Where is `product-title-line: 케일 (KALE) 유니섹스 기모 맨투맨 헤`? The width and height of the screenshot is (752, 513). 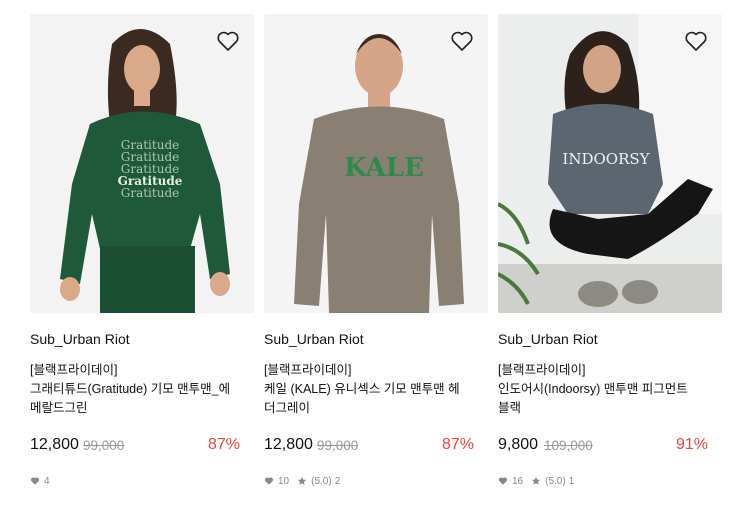 product-title-line: 케일 (KALE) 유니섹스 기모 맨투맨 헤 is located at coordinates (362, 389).